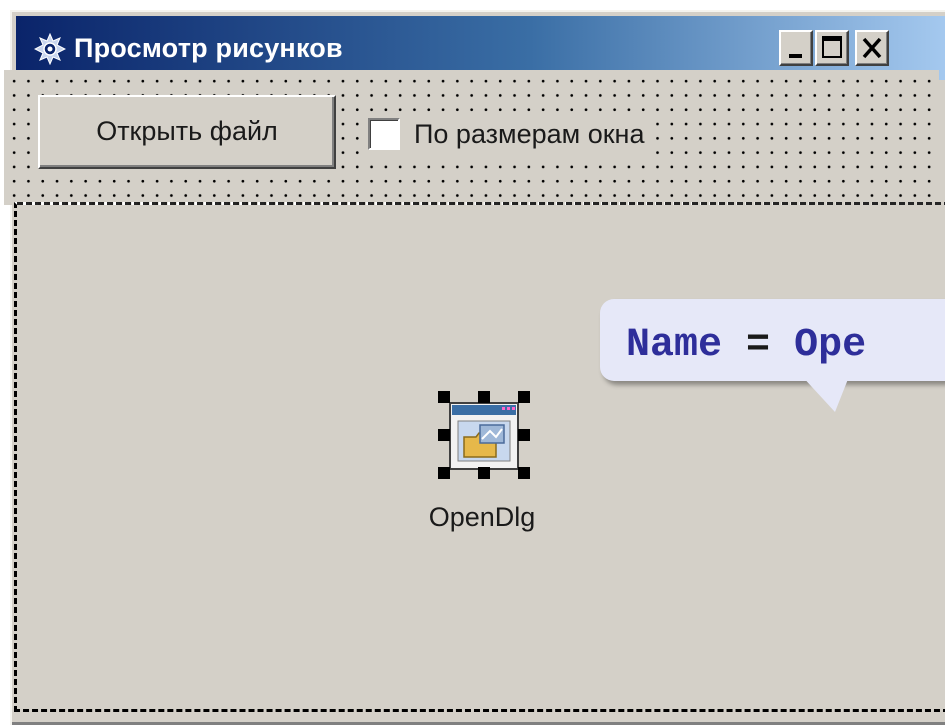  Describe the element at coordinates (50, 49) in the screenshot. I see `picture-viewer-app-icon` at that location.